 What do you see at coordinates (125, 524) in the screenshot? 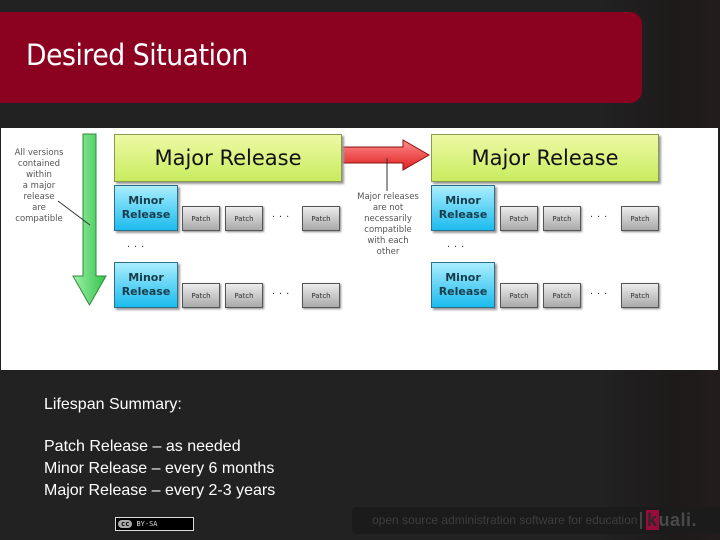
I see `creative-commons-icon: cc` at bounding box center [125, 524].